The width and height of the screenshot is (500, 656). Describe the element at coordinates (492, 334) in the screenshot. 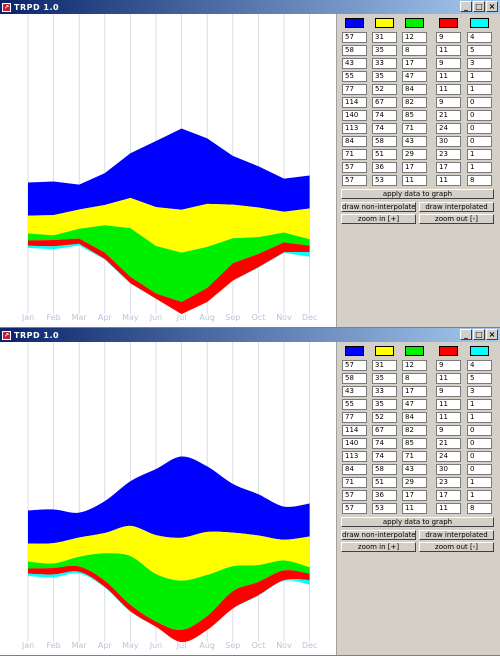

I see `close-icon: ×` at that location.